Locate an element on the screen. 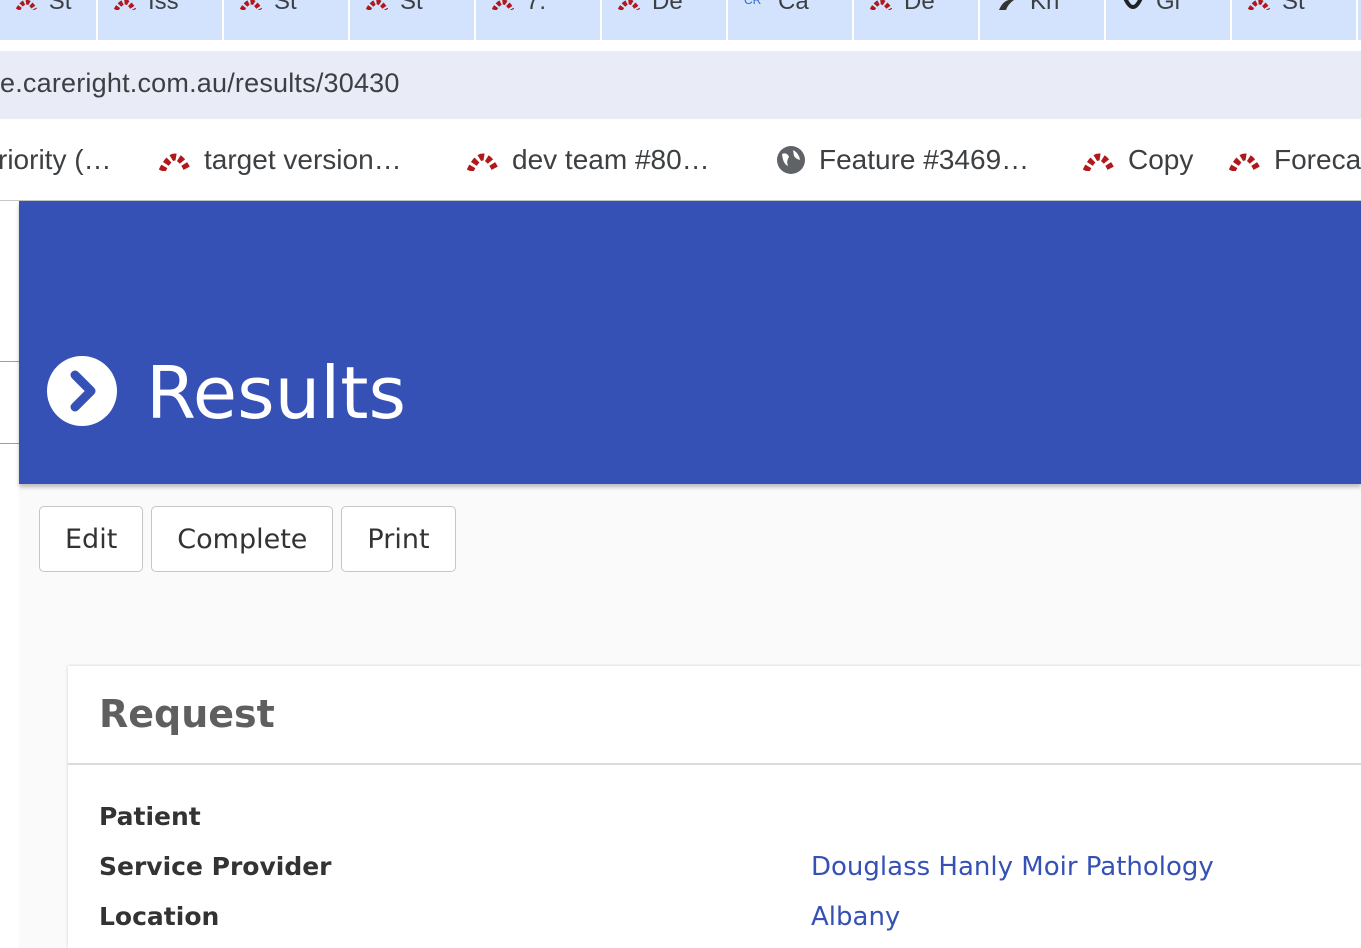 The image size is (1361, 948). card-heading: Request is located at coordinates (187, 714).